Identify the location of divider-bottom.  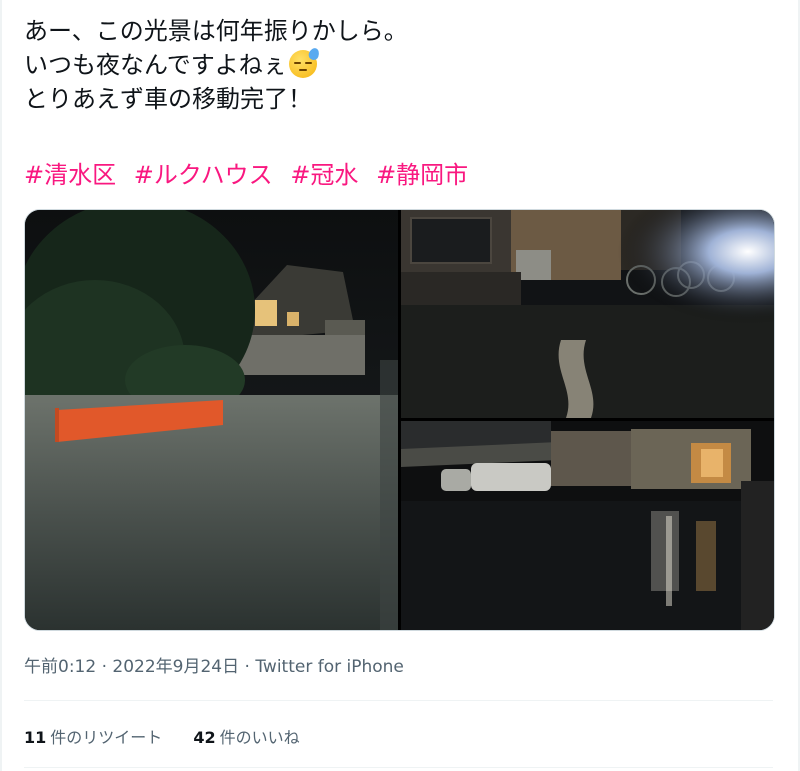
(398, 767).